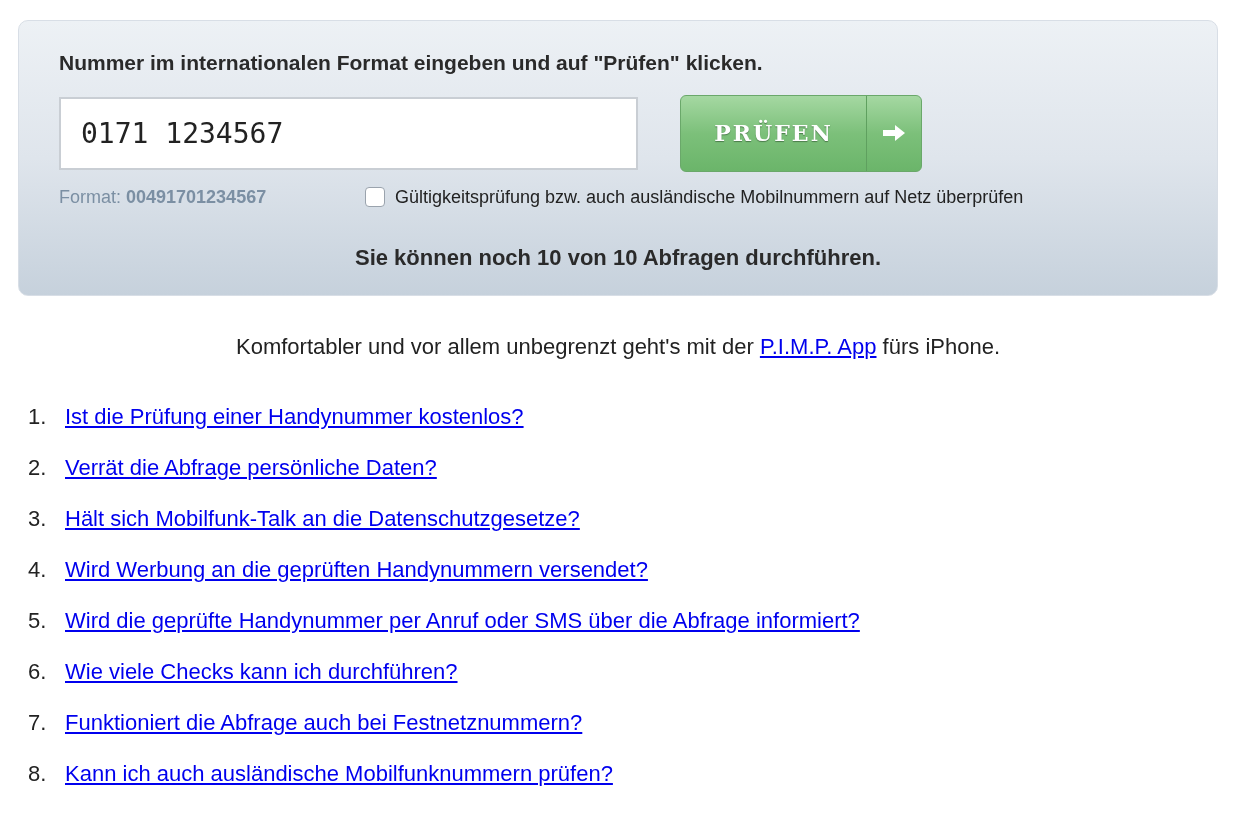  I want to click on faq-link: Kann ich auch ausländische Mobilfunknummern prüfen?, so click(339, 774).